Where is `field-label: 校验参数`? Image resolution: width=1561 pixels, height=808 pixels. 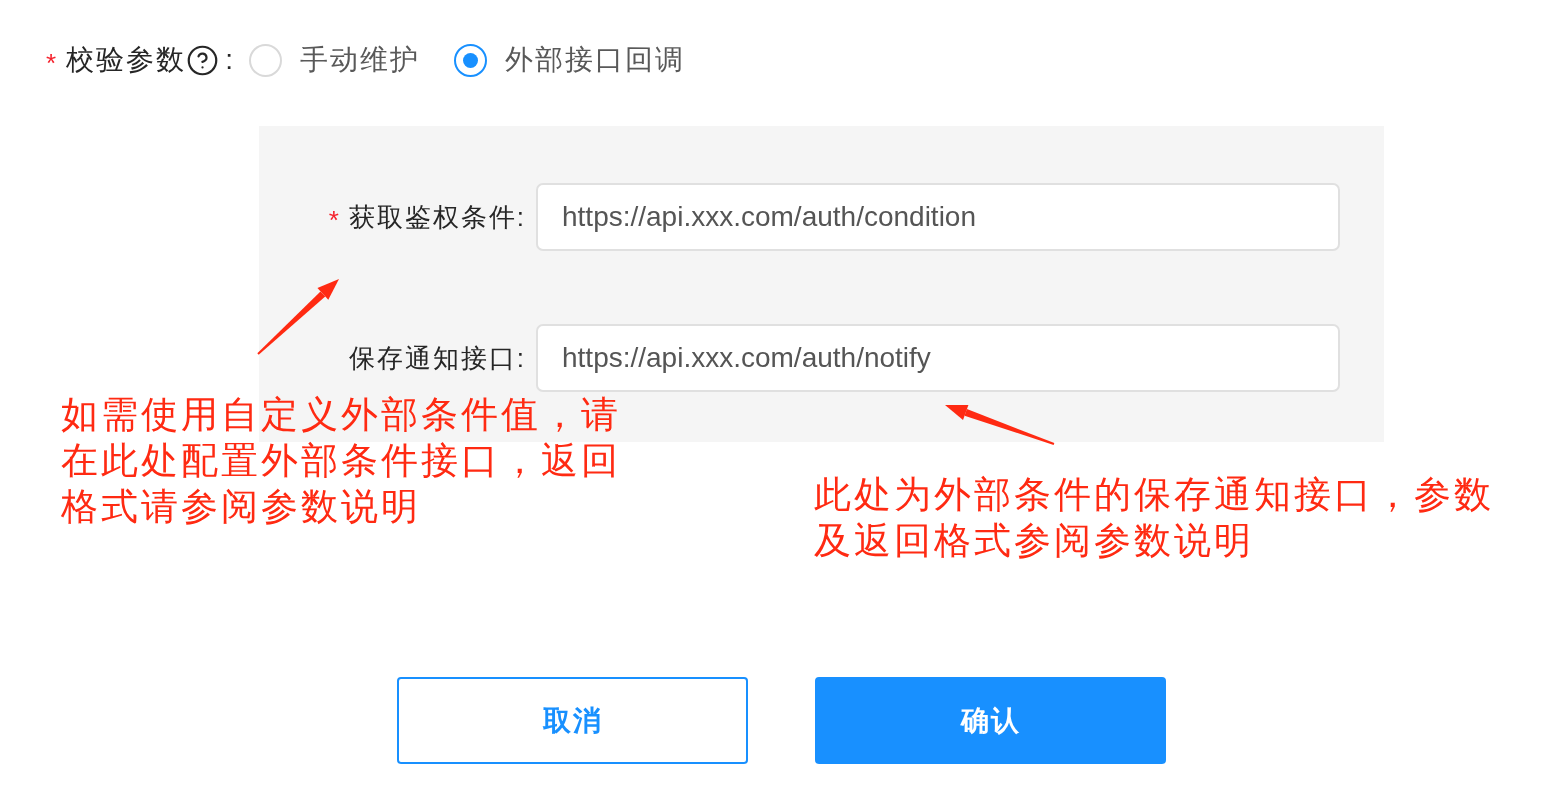 field-label: 校验参数 is located at coordinates (126, 60).